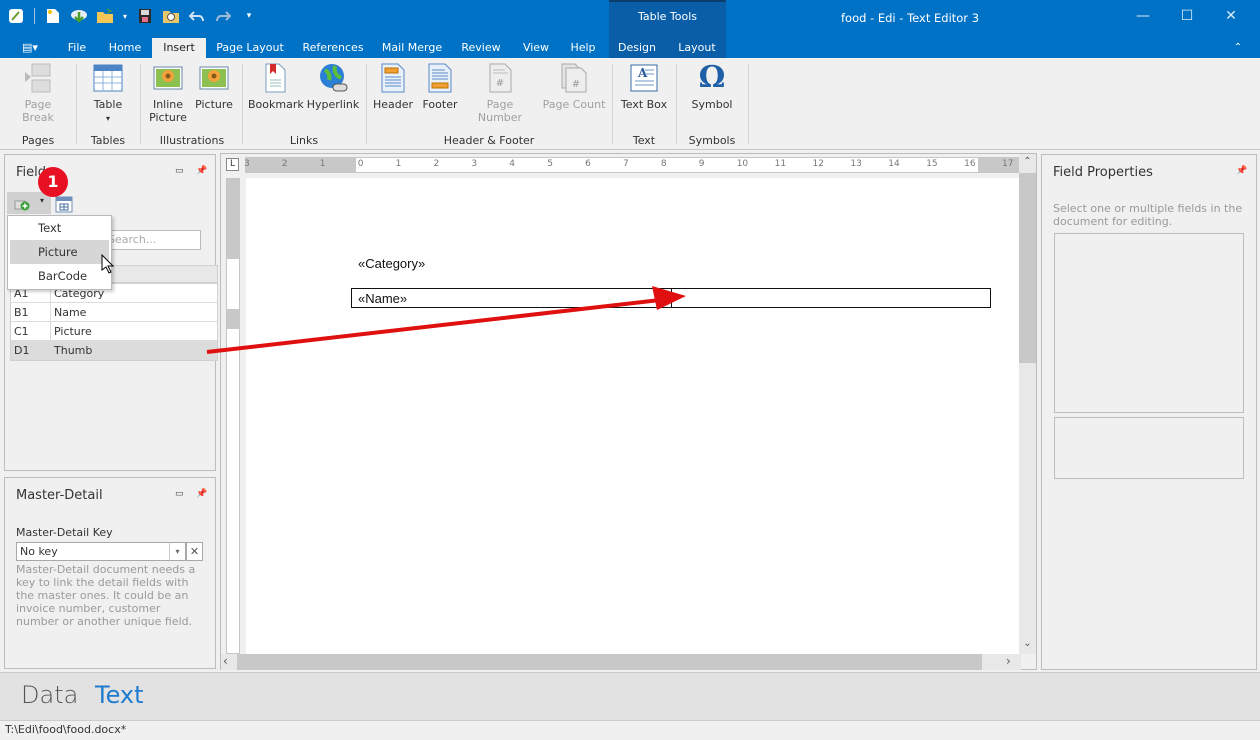  I want to click on text-box-button: A Text Box, so click(644, 86).